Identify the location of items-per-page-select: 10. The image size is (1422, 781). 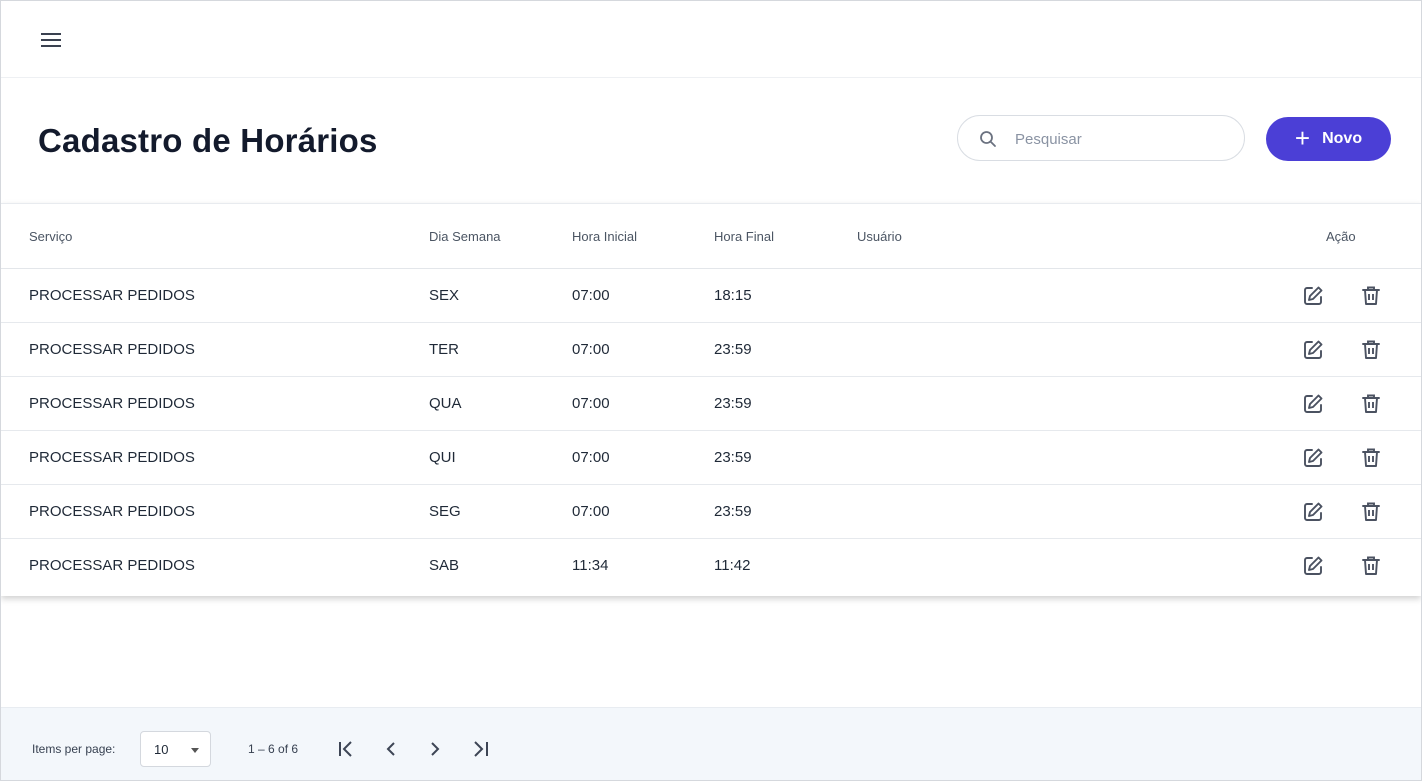
(175, 749).